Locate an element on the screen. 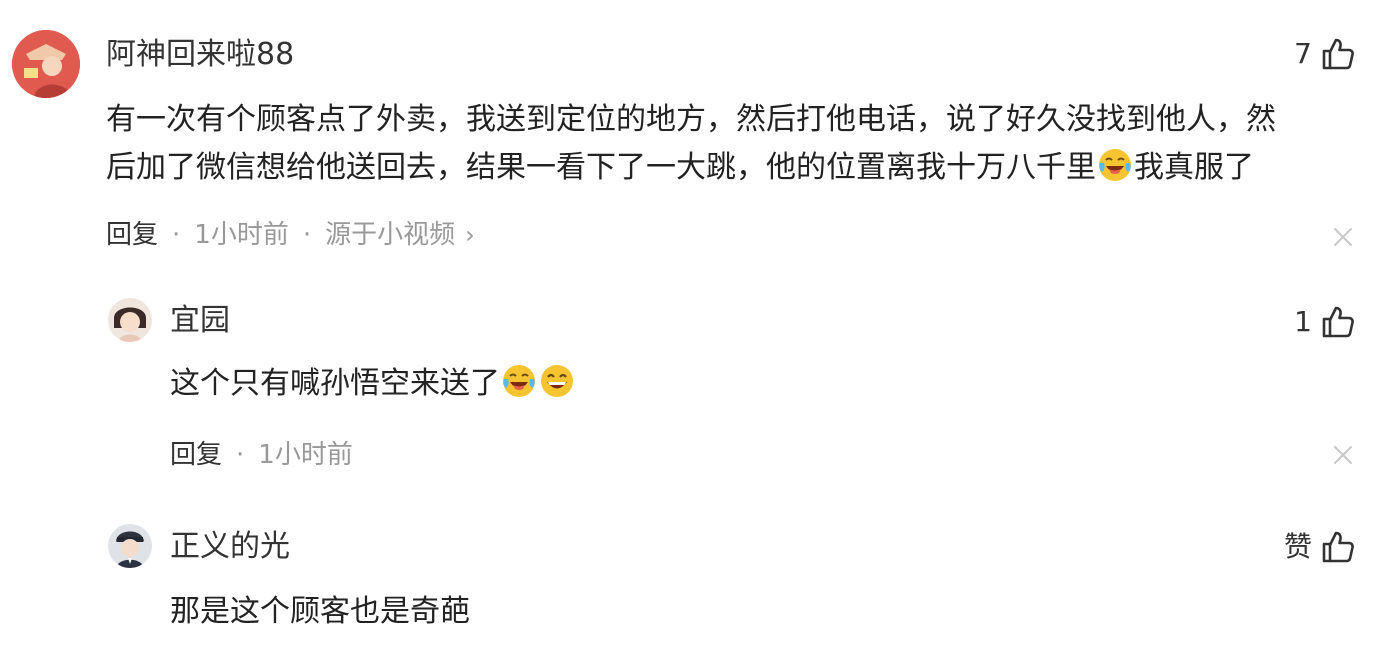 This screenshot has height=662, width=1392. like-button: 1 is located at coordinates (1325, 322).